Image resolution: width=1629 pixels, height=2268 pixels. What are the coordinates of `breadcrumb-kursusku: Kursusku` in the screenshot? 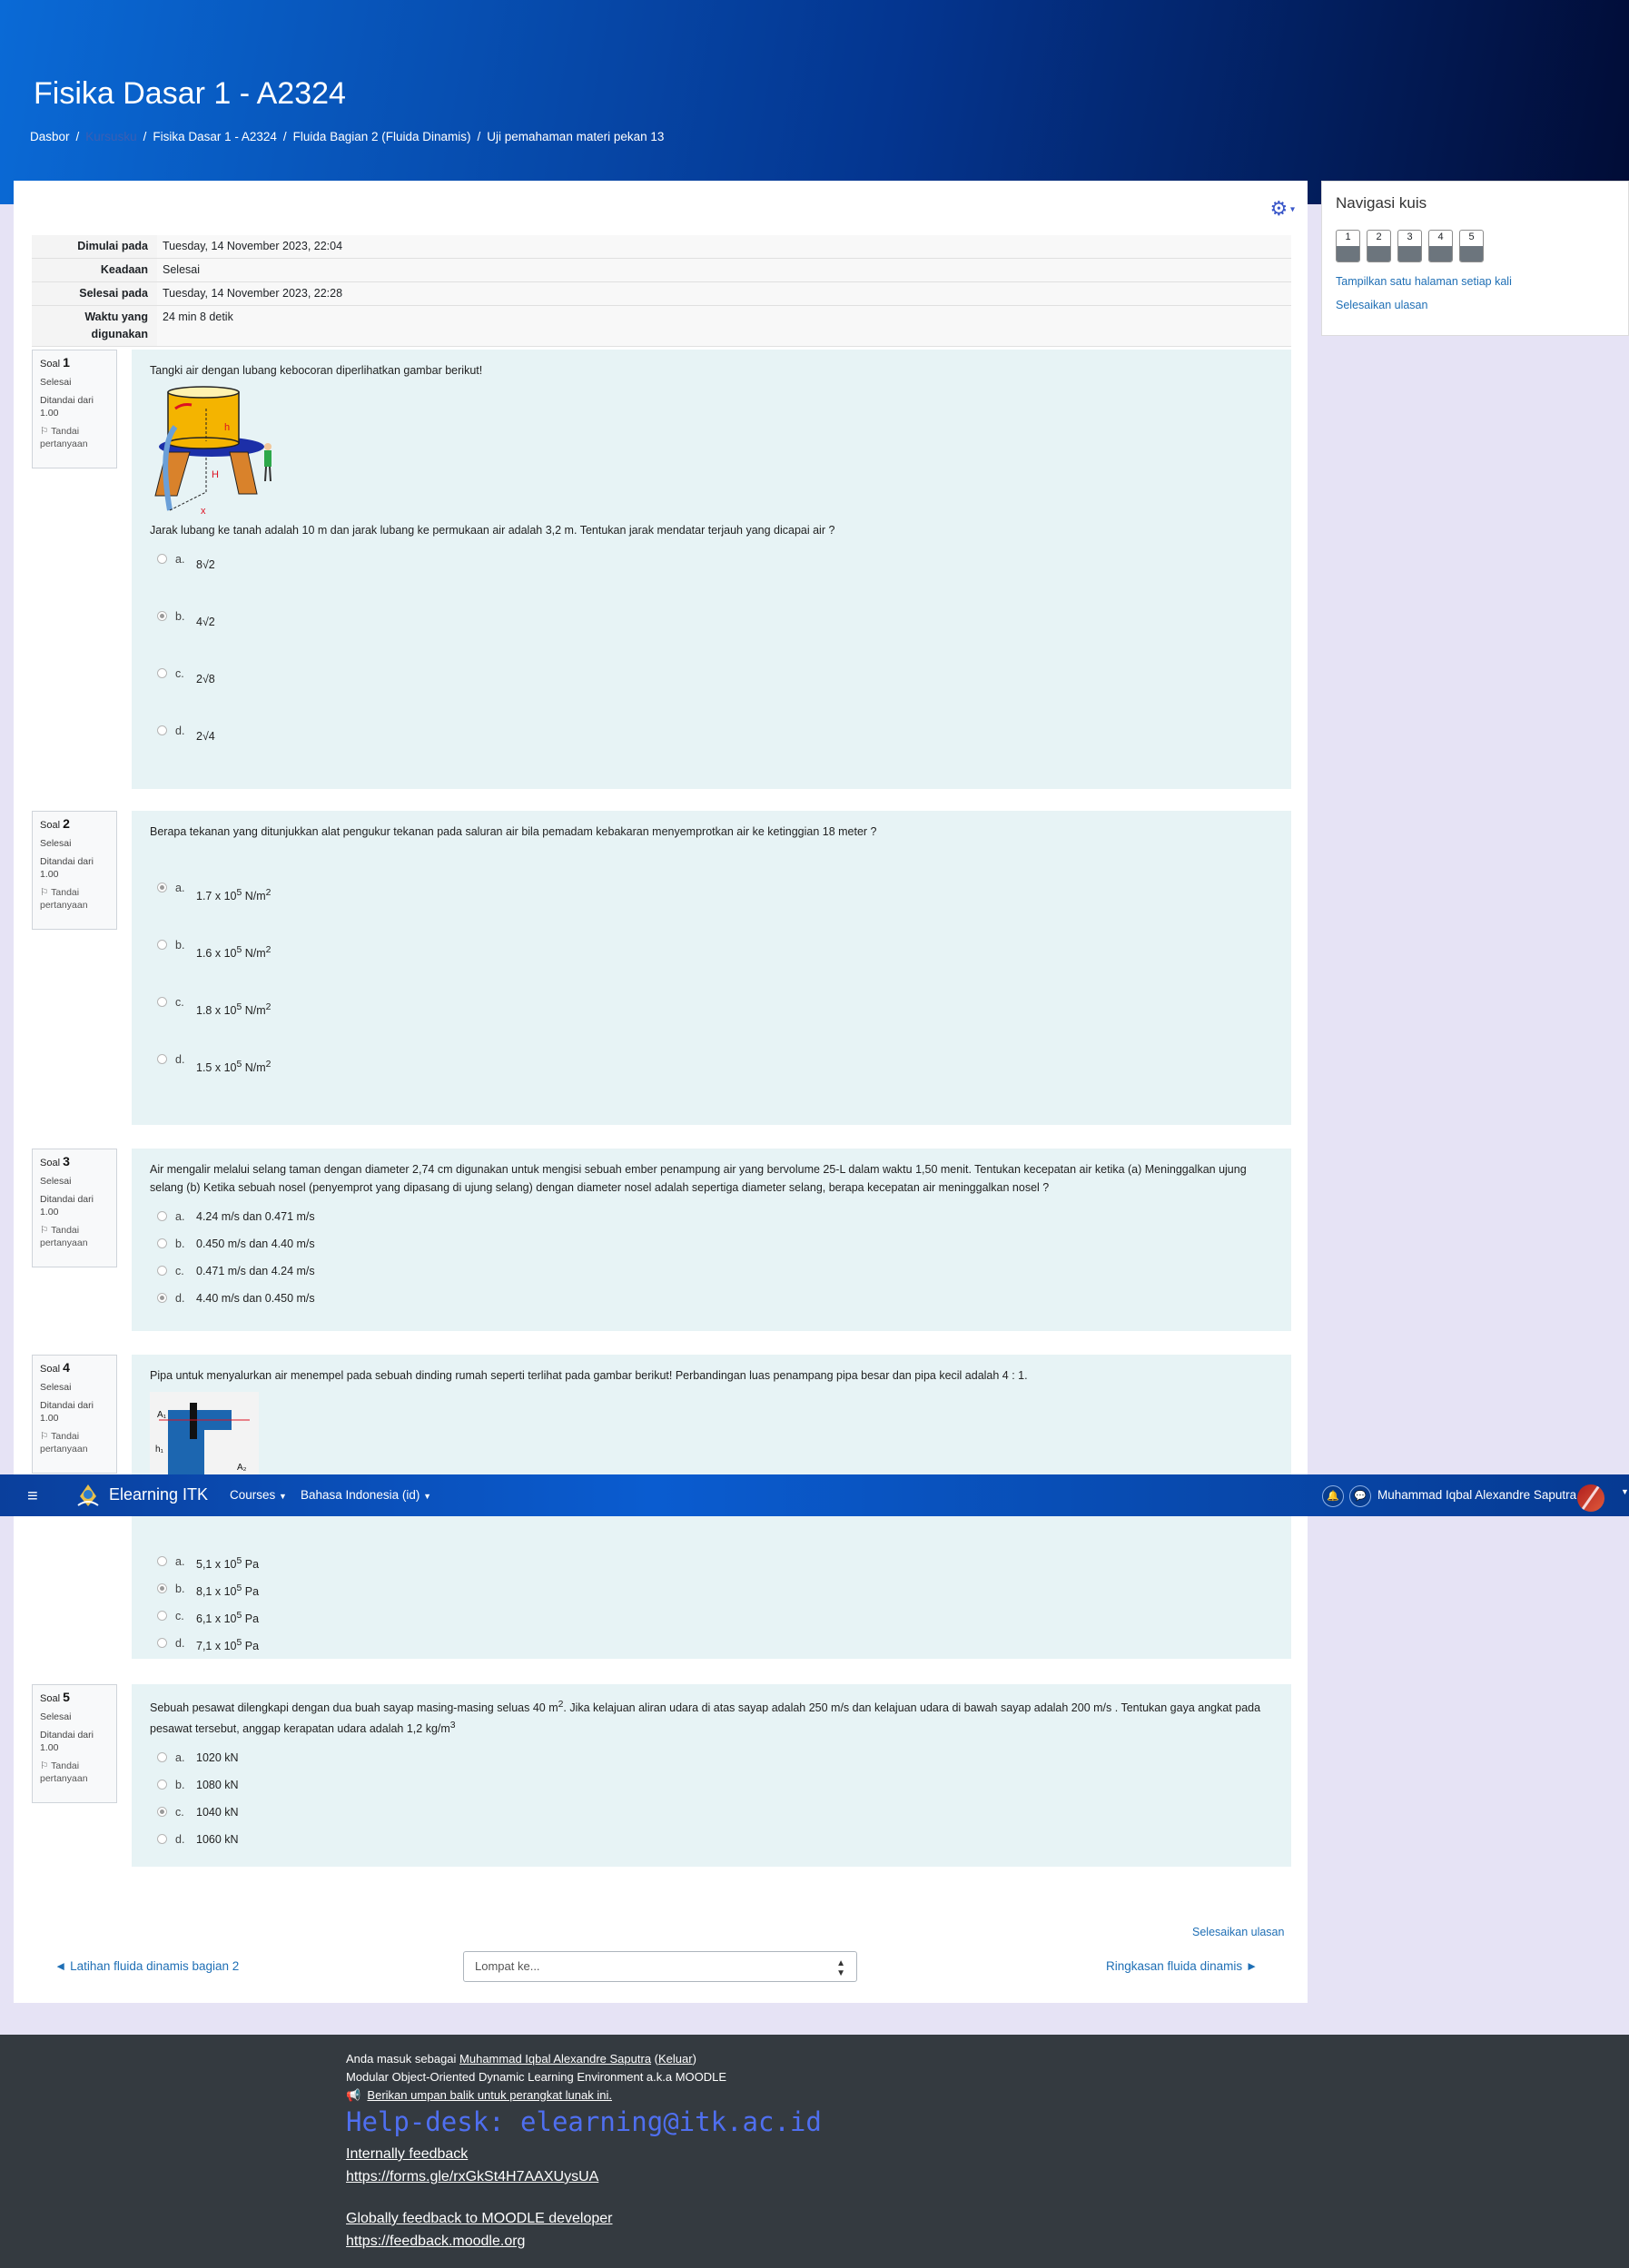 It's located at (110, 136).